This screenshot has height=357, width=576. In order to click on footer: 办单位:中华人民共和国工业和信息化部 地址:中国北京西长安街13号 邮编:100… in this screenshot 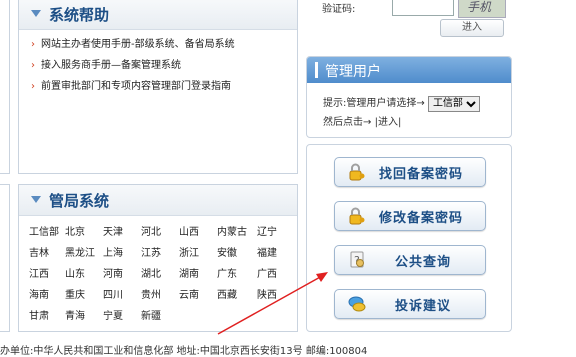, I will do `click(288, 348)`.